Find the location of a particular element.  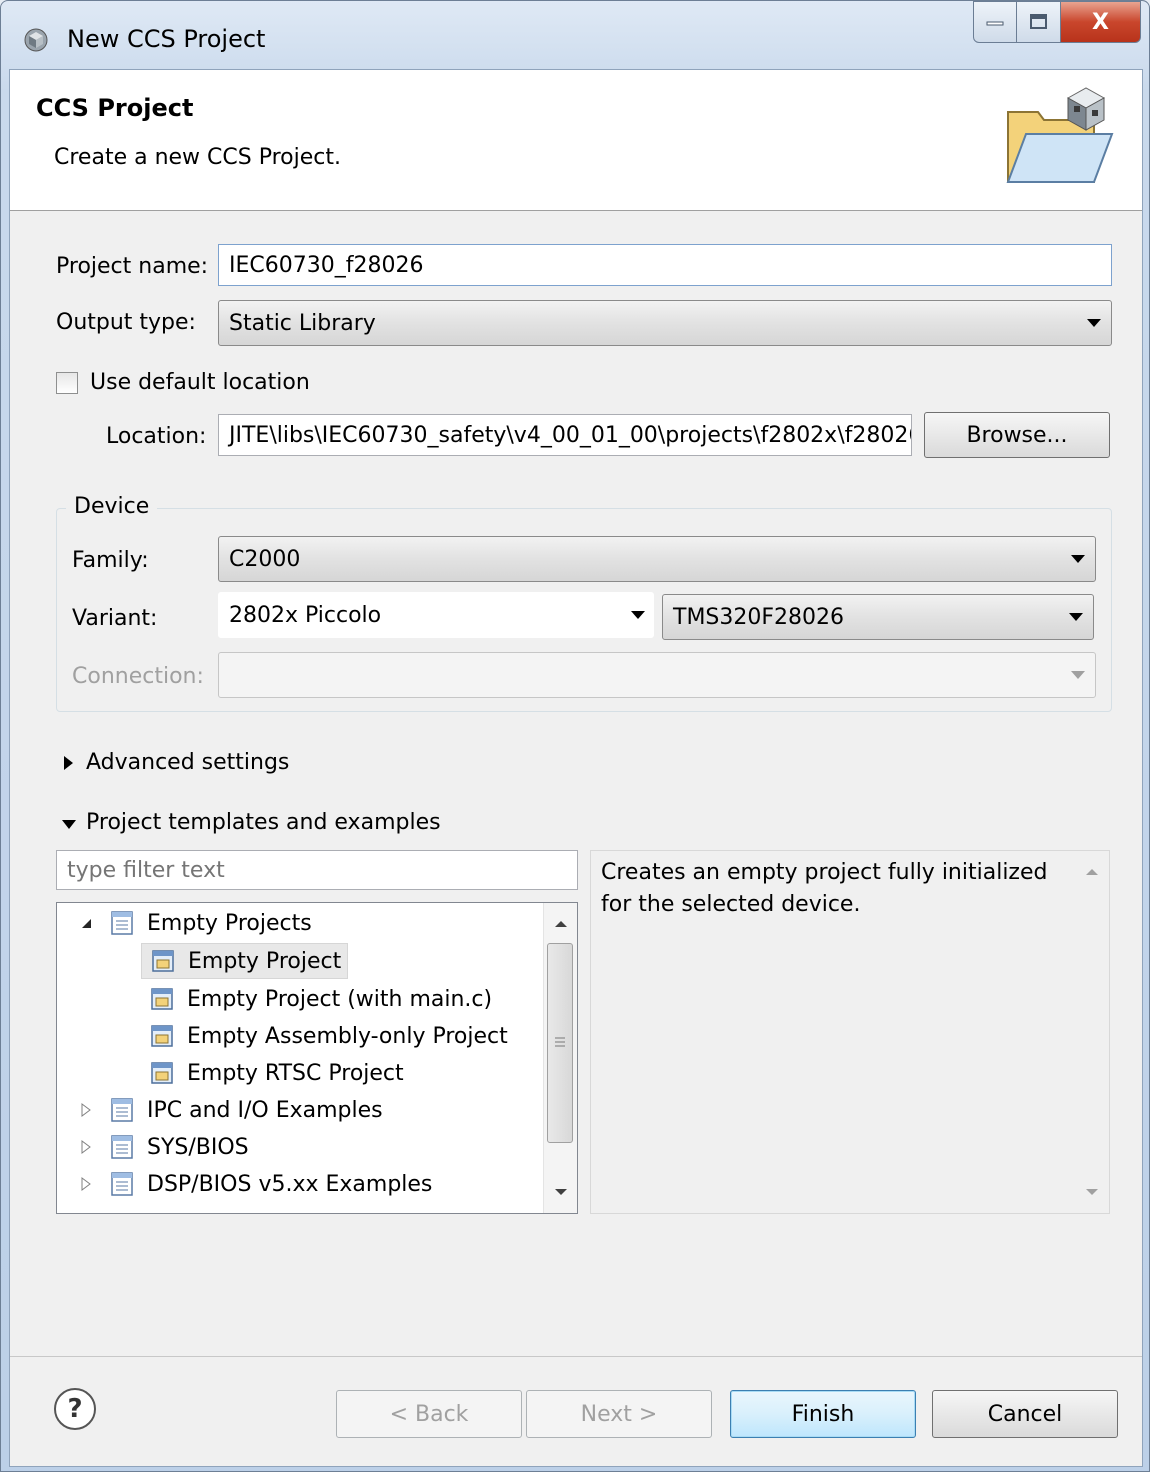

tree-node-label: Empty Assembly-only Project is located at coordinates (347, 1036).